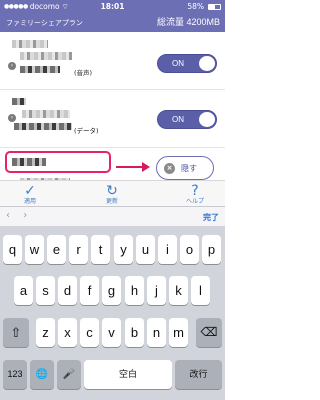 The image size is (320, 400). What do you see at coordinates (34, 249) in the screenshot?
I see `key-w: w` at bounding box center [34, 249].